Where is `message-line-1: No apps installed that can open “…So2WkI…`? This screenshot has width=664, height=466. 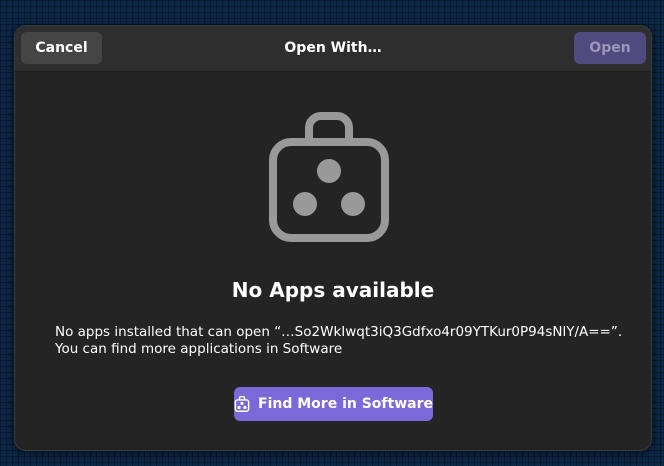
message-line-1: No apps installed that can open “…So2WkI… is located at coordinates (339, 332).